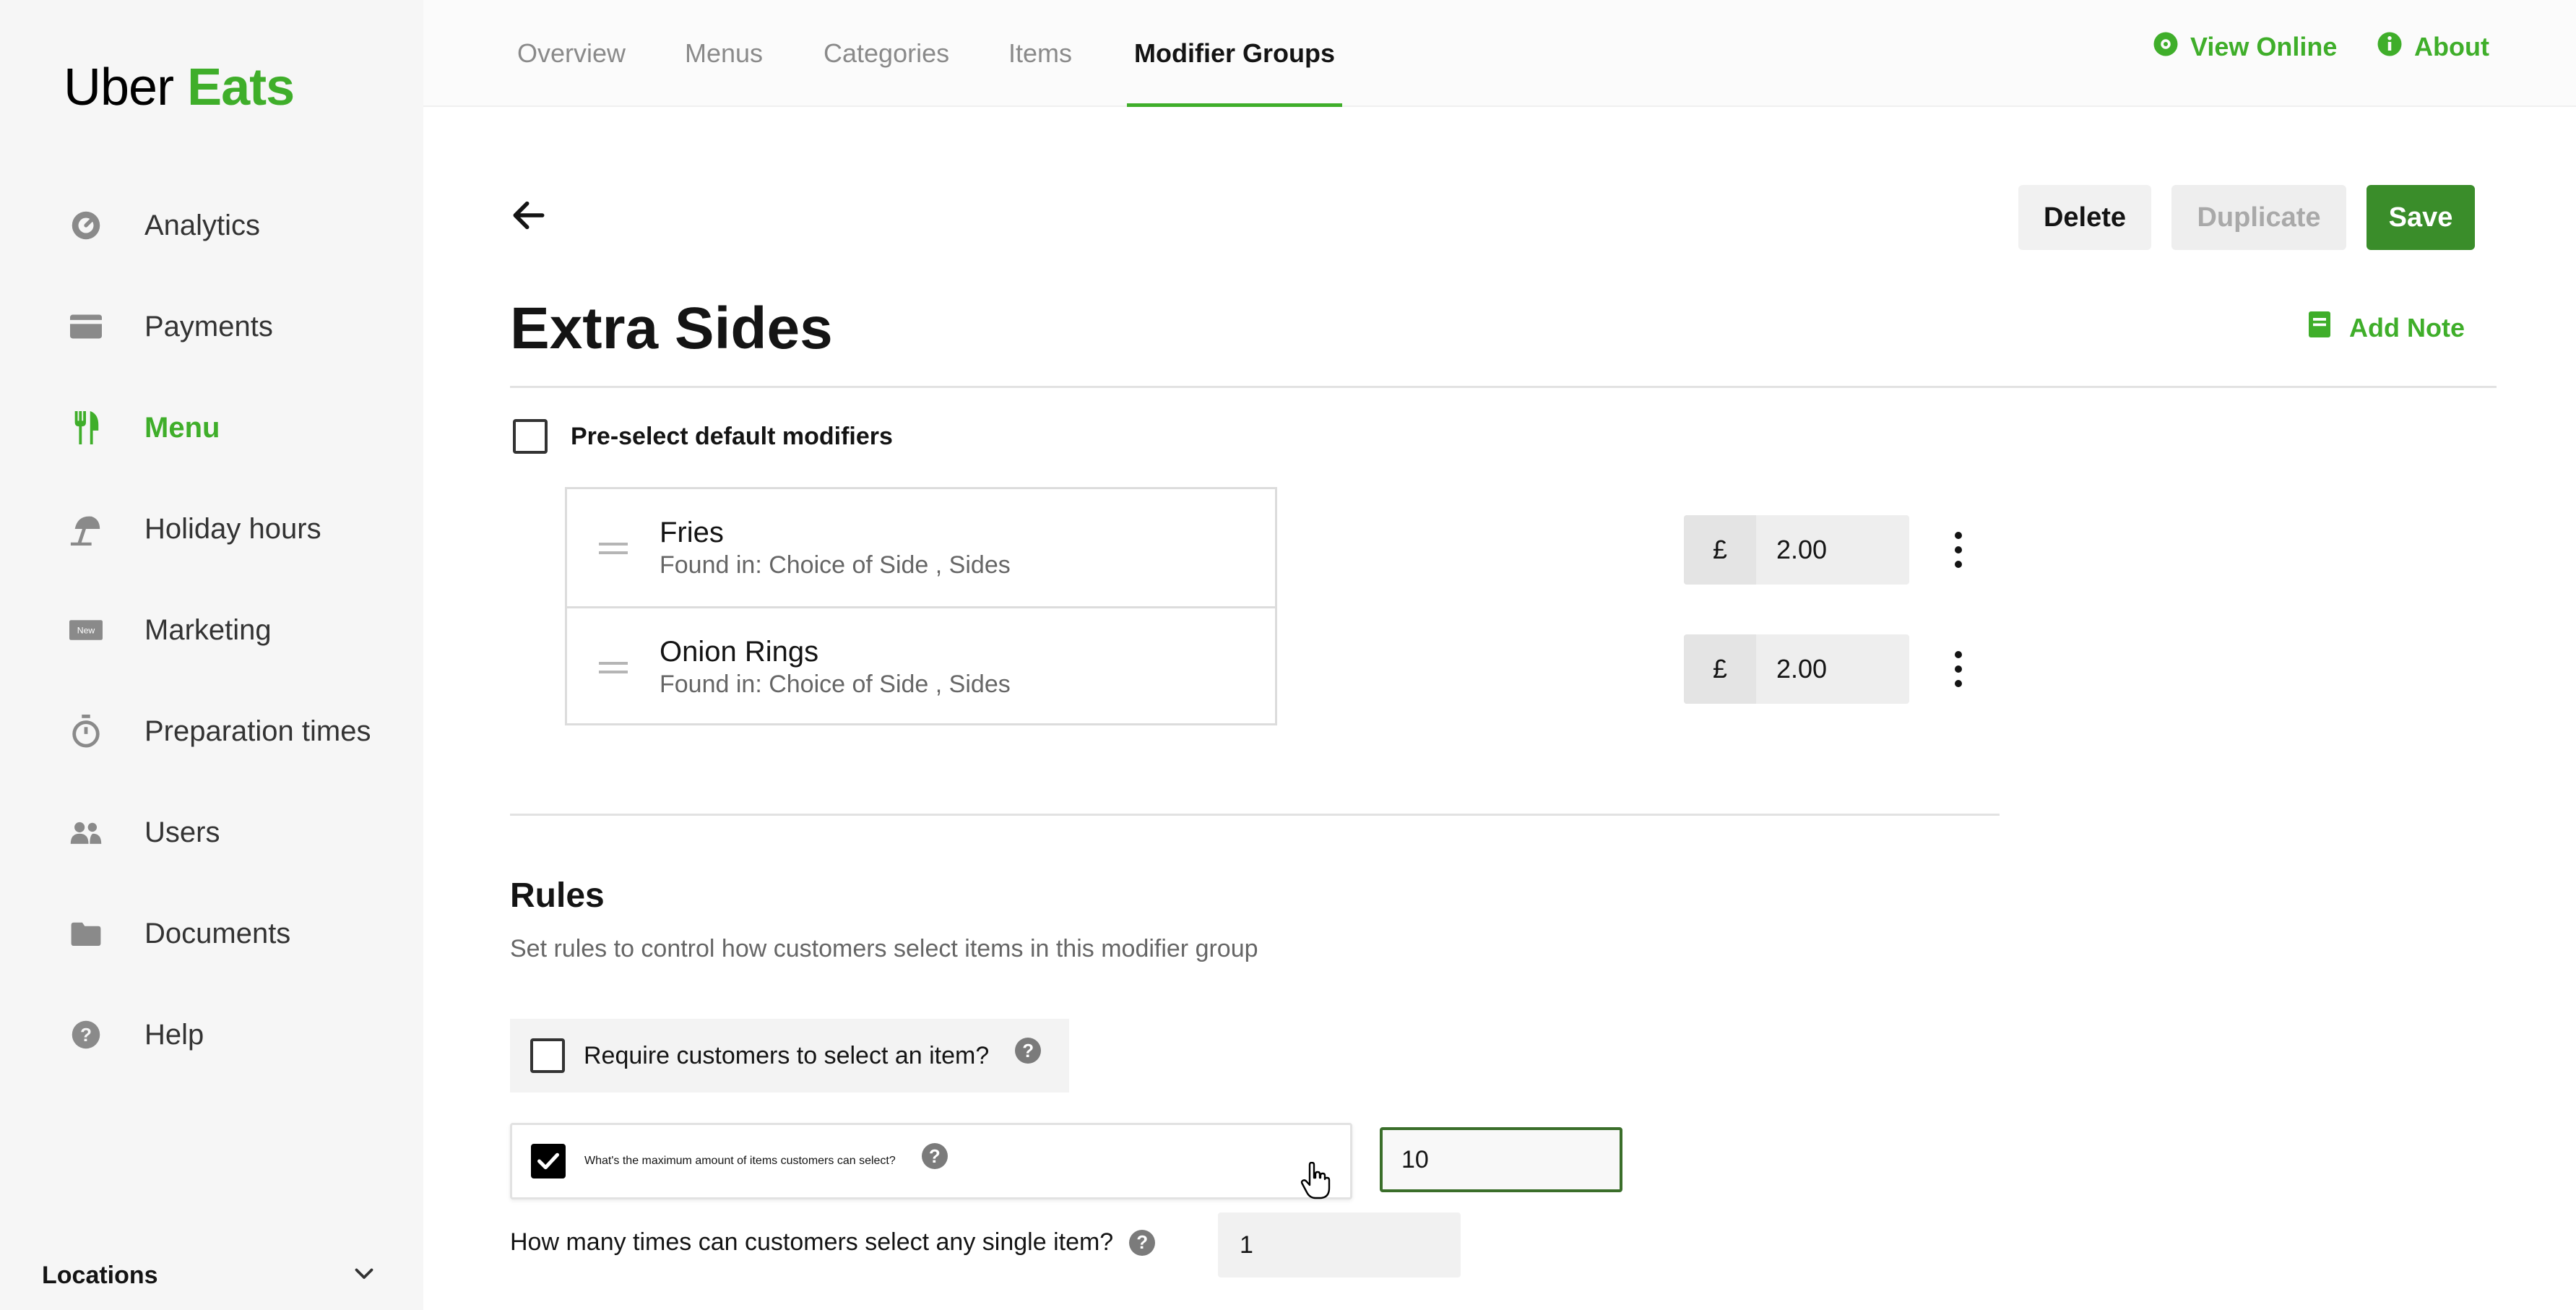 The image size is (2576, 1310). I want to click on locations-label: Locations, so click(100, 1275).